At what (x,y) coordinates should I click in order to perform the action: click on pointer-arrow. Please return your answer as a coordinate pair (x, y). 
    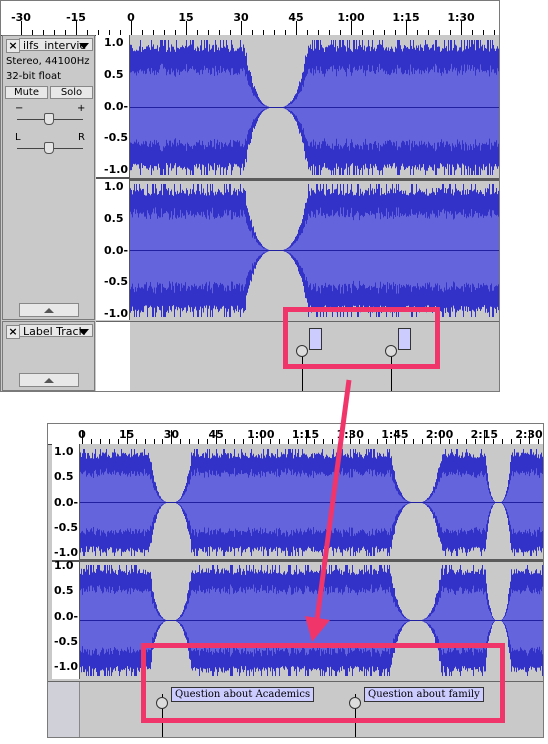
    Looking at the image, I should click on (328, 510).